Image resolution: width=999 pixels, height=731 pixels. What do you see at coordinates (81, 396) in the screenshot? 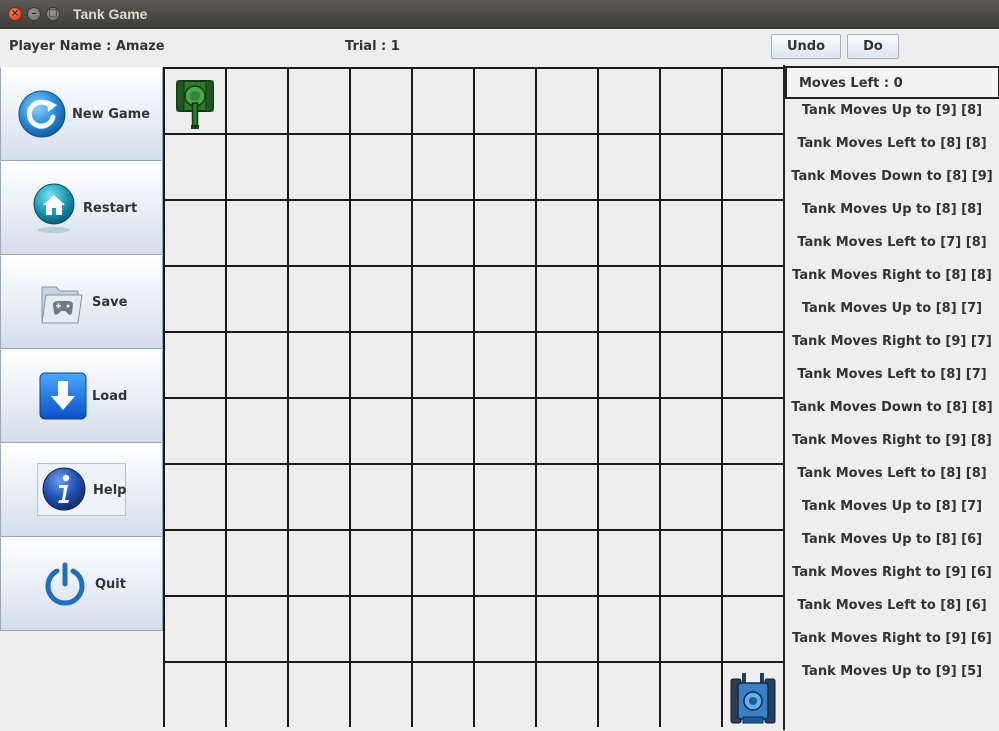
I see `load-button: Load` at bounding box center [81, 396].